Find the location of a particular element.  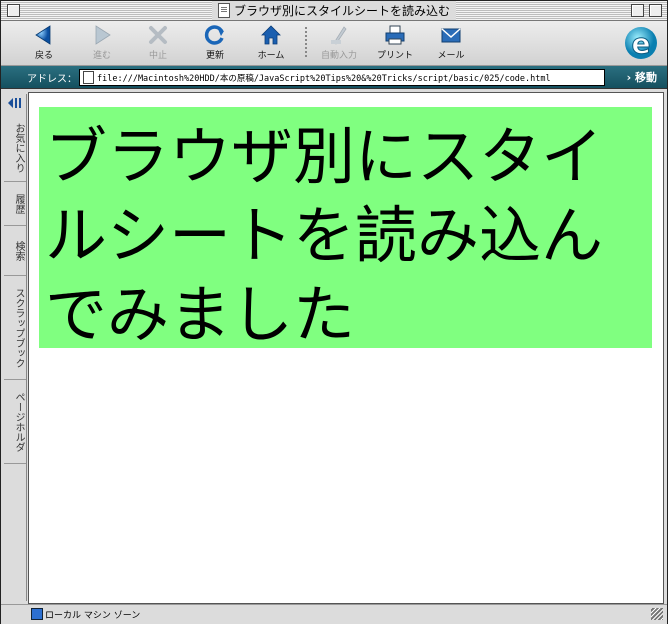

mail-button: メール is located at coordinates (451, 43).